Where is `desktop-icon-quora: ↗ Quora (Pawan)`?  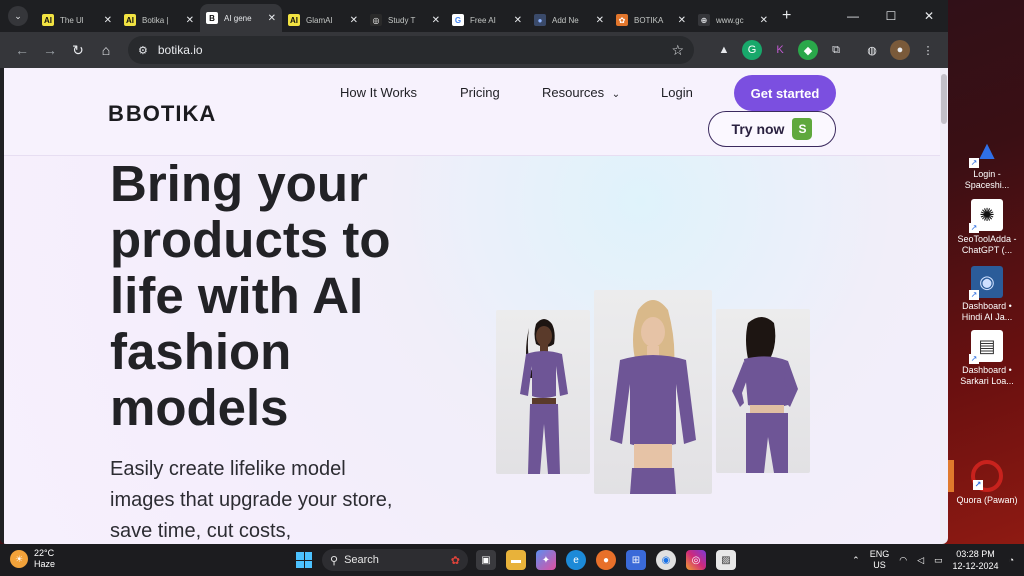
desktop-icon-quora: ↗ Quora (Pawan) is located at coordinates (987, 483).